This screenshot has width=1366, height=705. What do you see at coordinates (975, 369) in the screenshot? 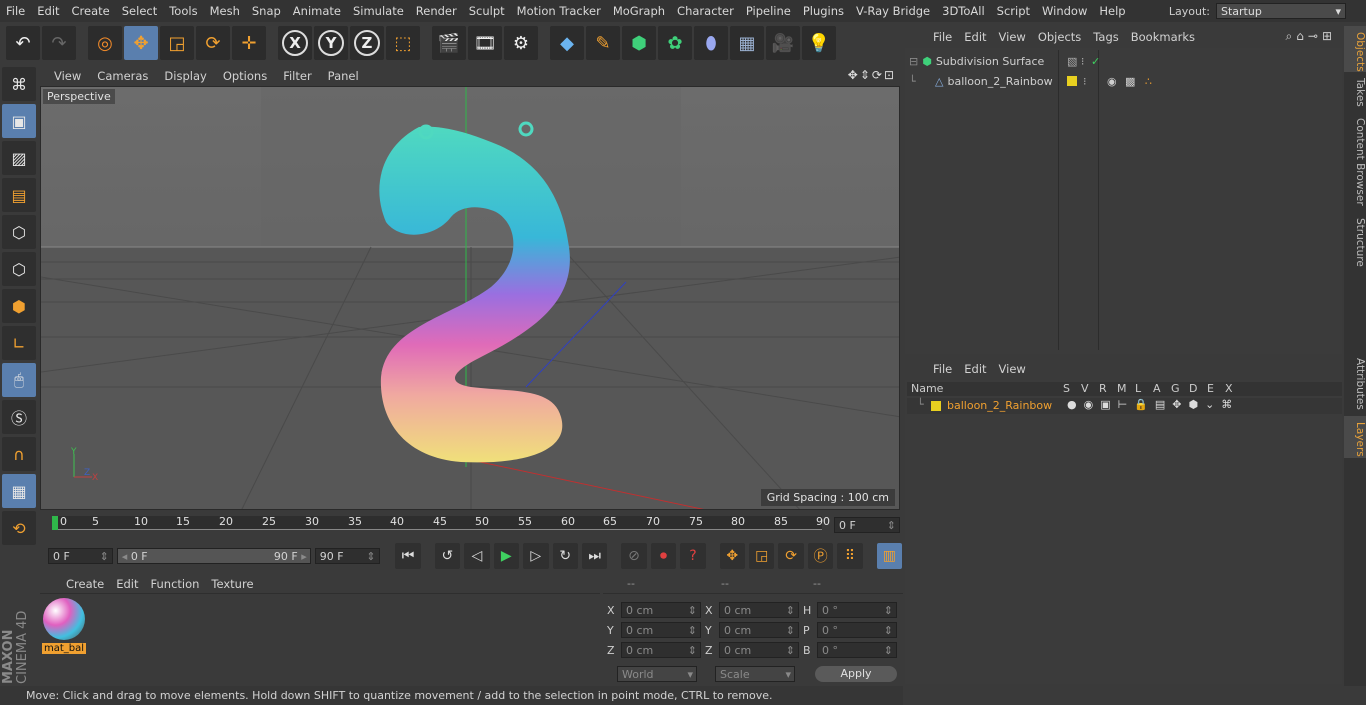
I see `layers-menu-edit: Edit` at bounding box center [975, 369].